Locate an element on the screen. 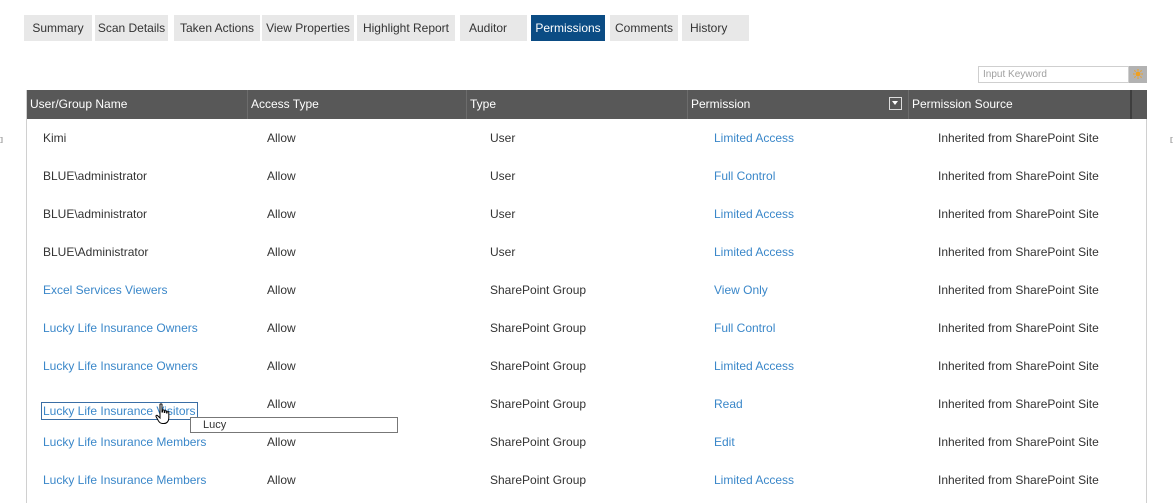 Image resolution: width=1173 pixels, height=503 pixels. search-input is located at coordinates (1053, 74).